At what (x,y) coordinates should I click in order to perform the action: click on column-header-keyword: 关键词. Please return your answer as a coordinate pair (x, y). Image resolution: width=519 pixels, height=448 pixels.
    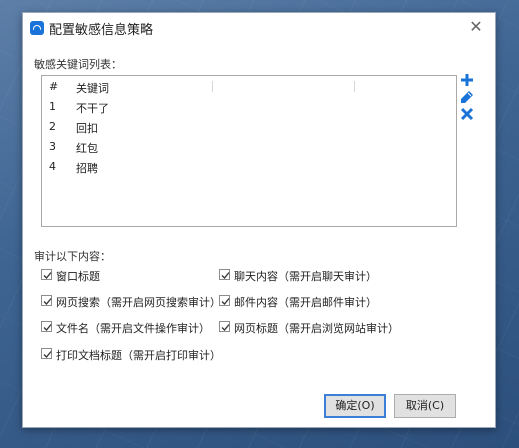
    Looking at the image, I should click on (92, 88).